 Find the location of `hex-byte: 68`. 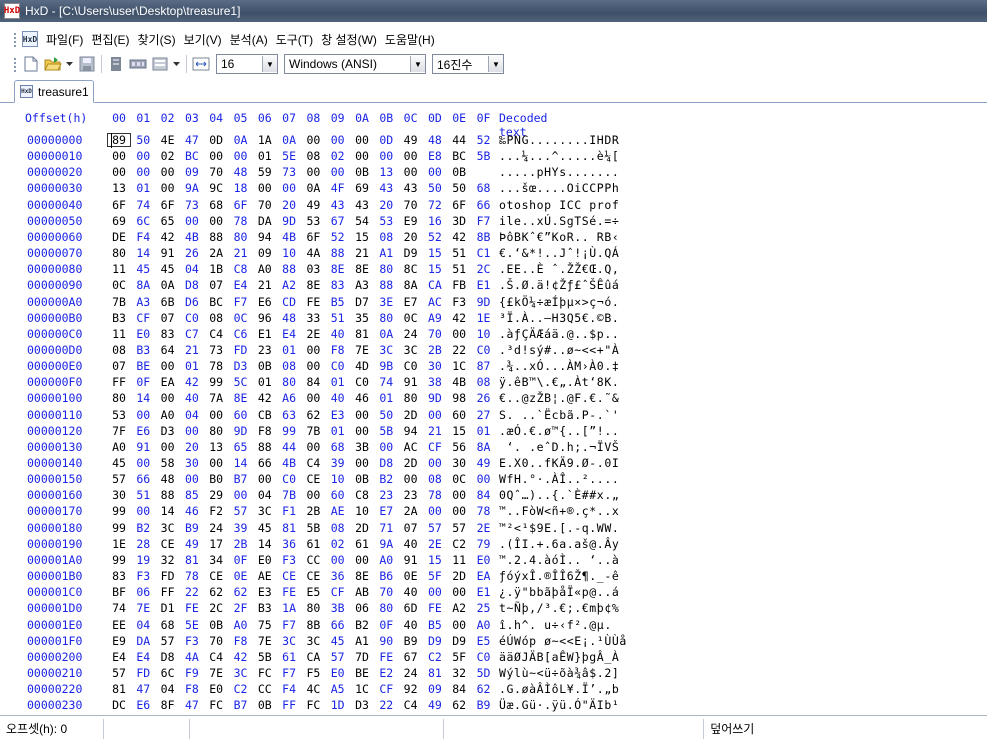

hex-byte: 68 is located at coordinates (484, 188).